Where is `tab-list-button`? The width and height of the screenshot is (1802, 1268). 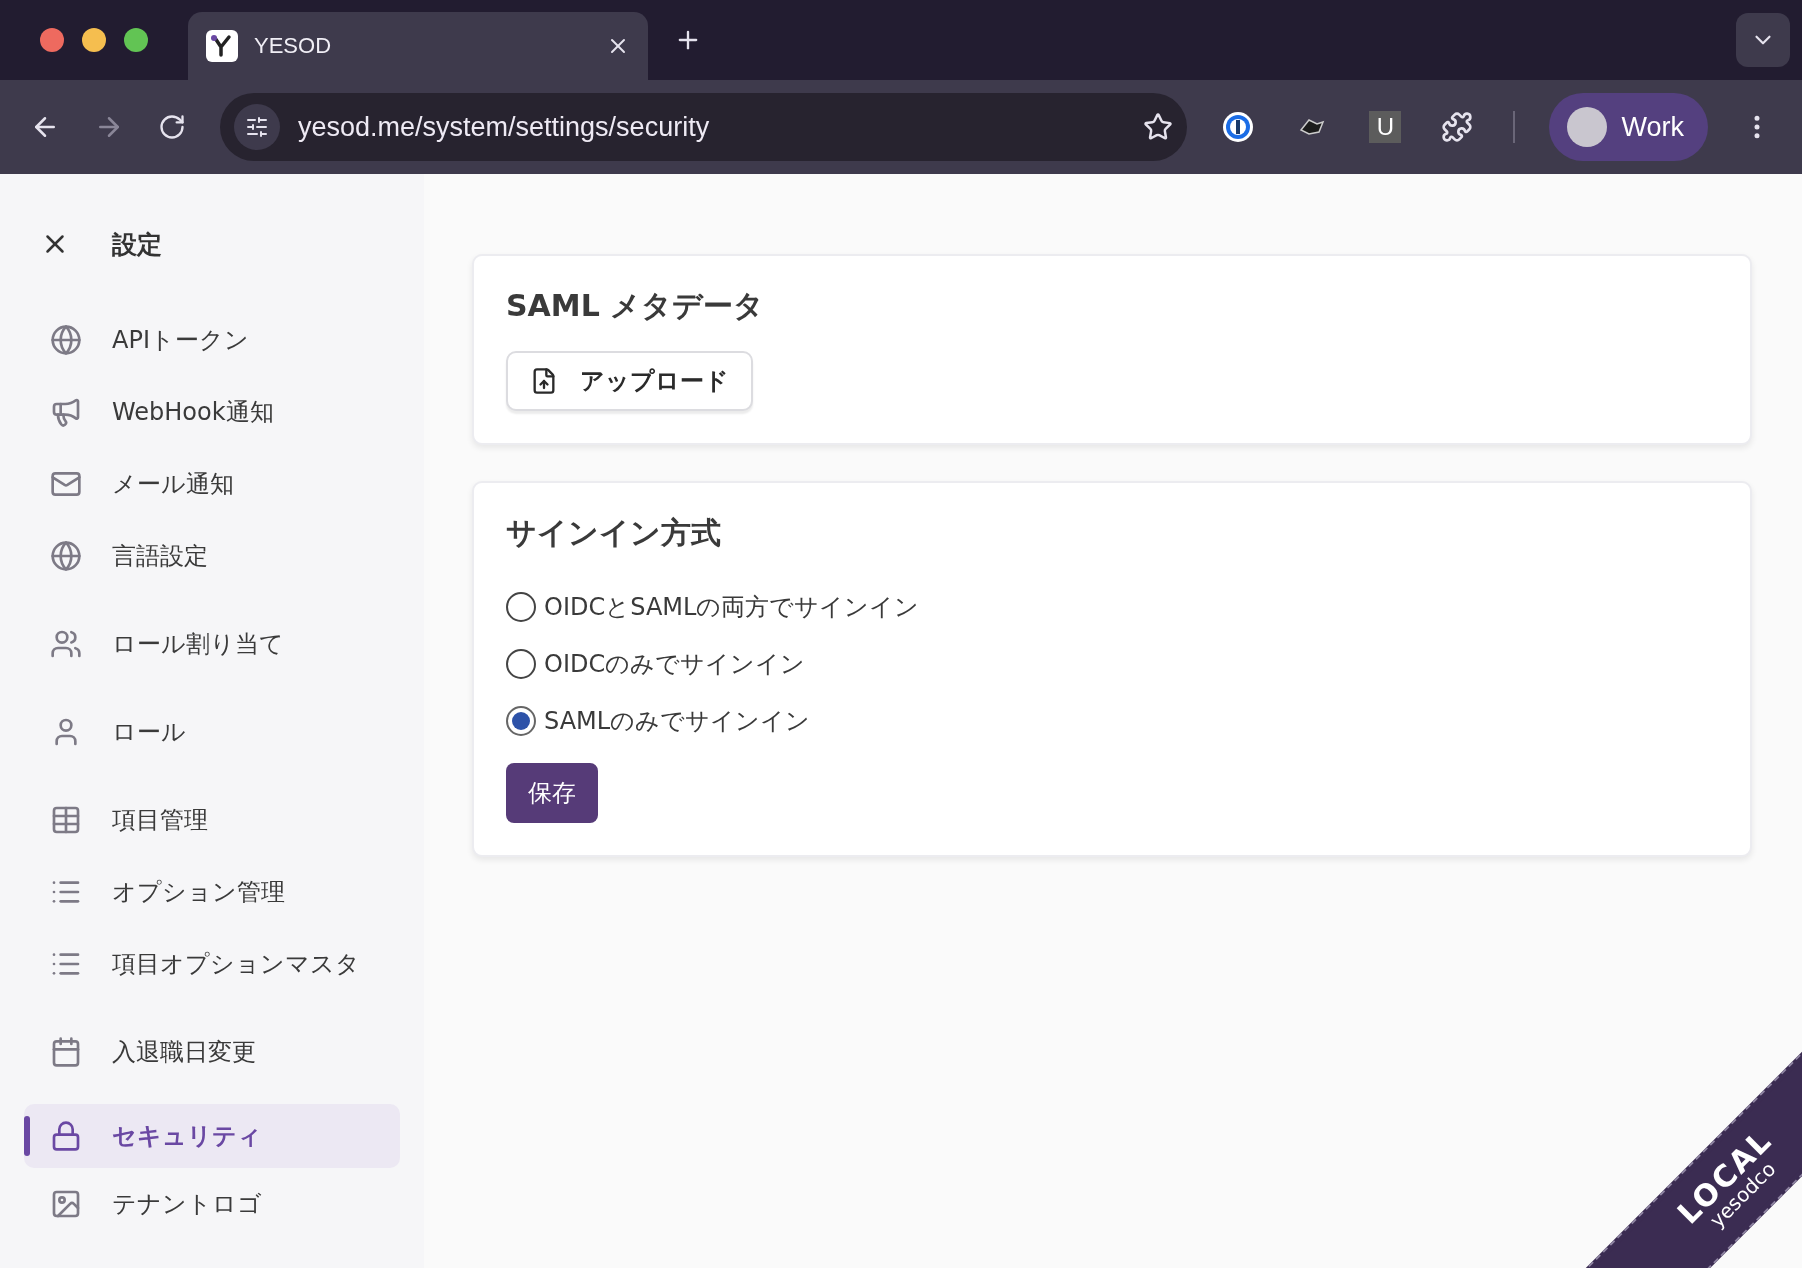 tab-list-button is located at coordinates (1763, 40).